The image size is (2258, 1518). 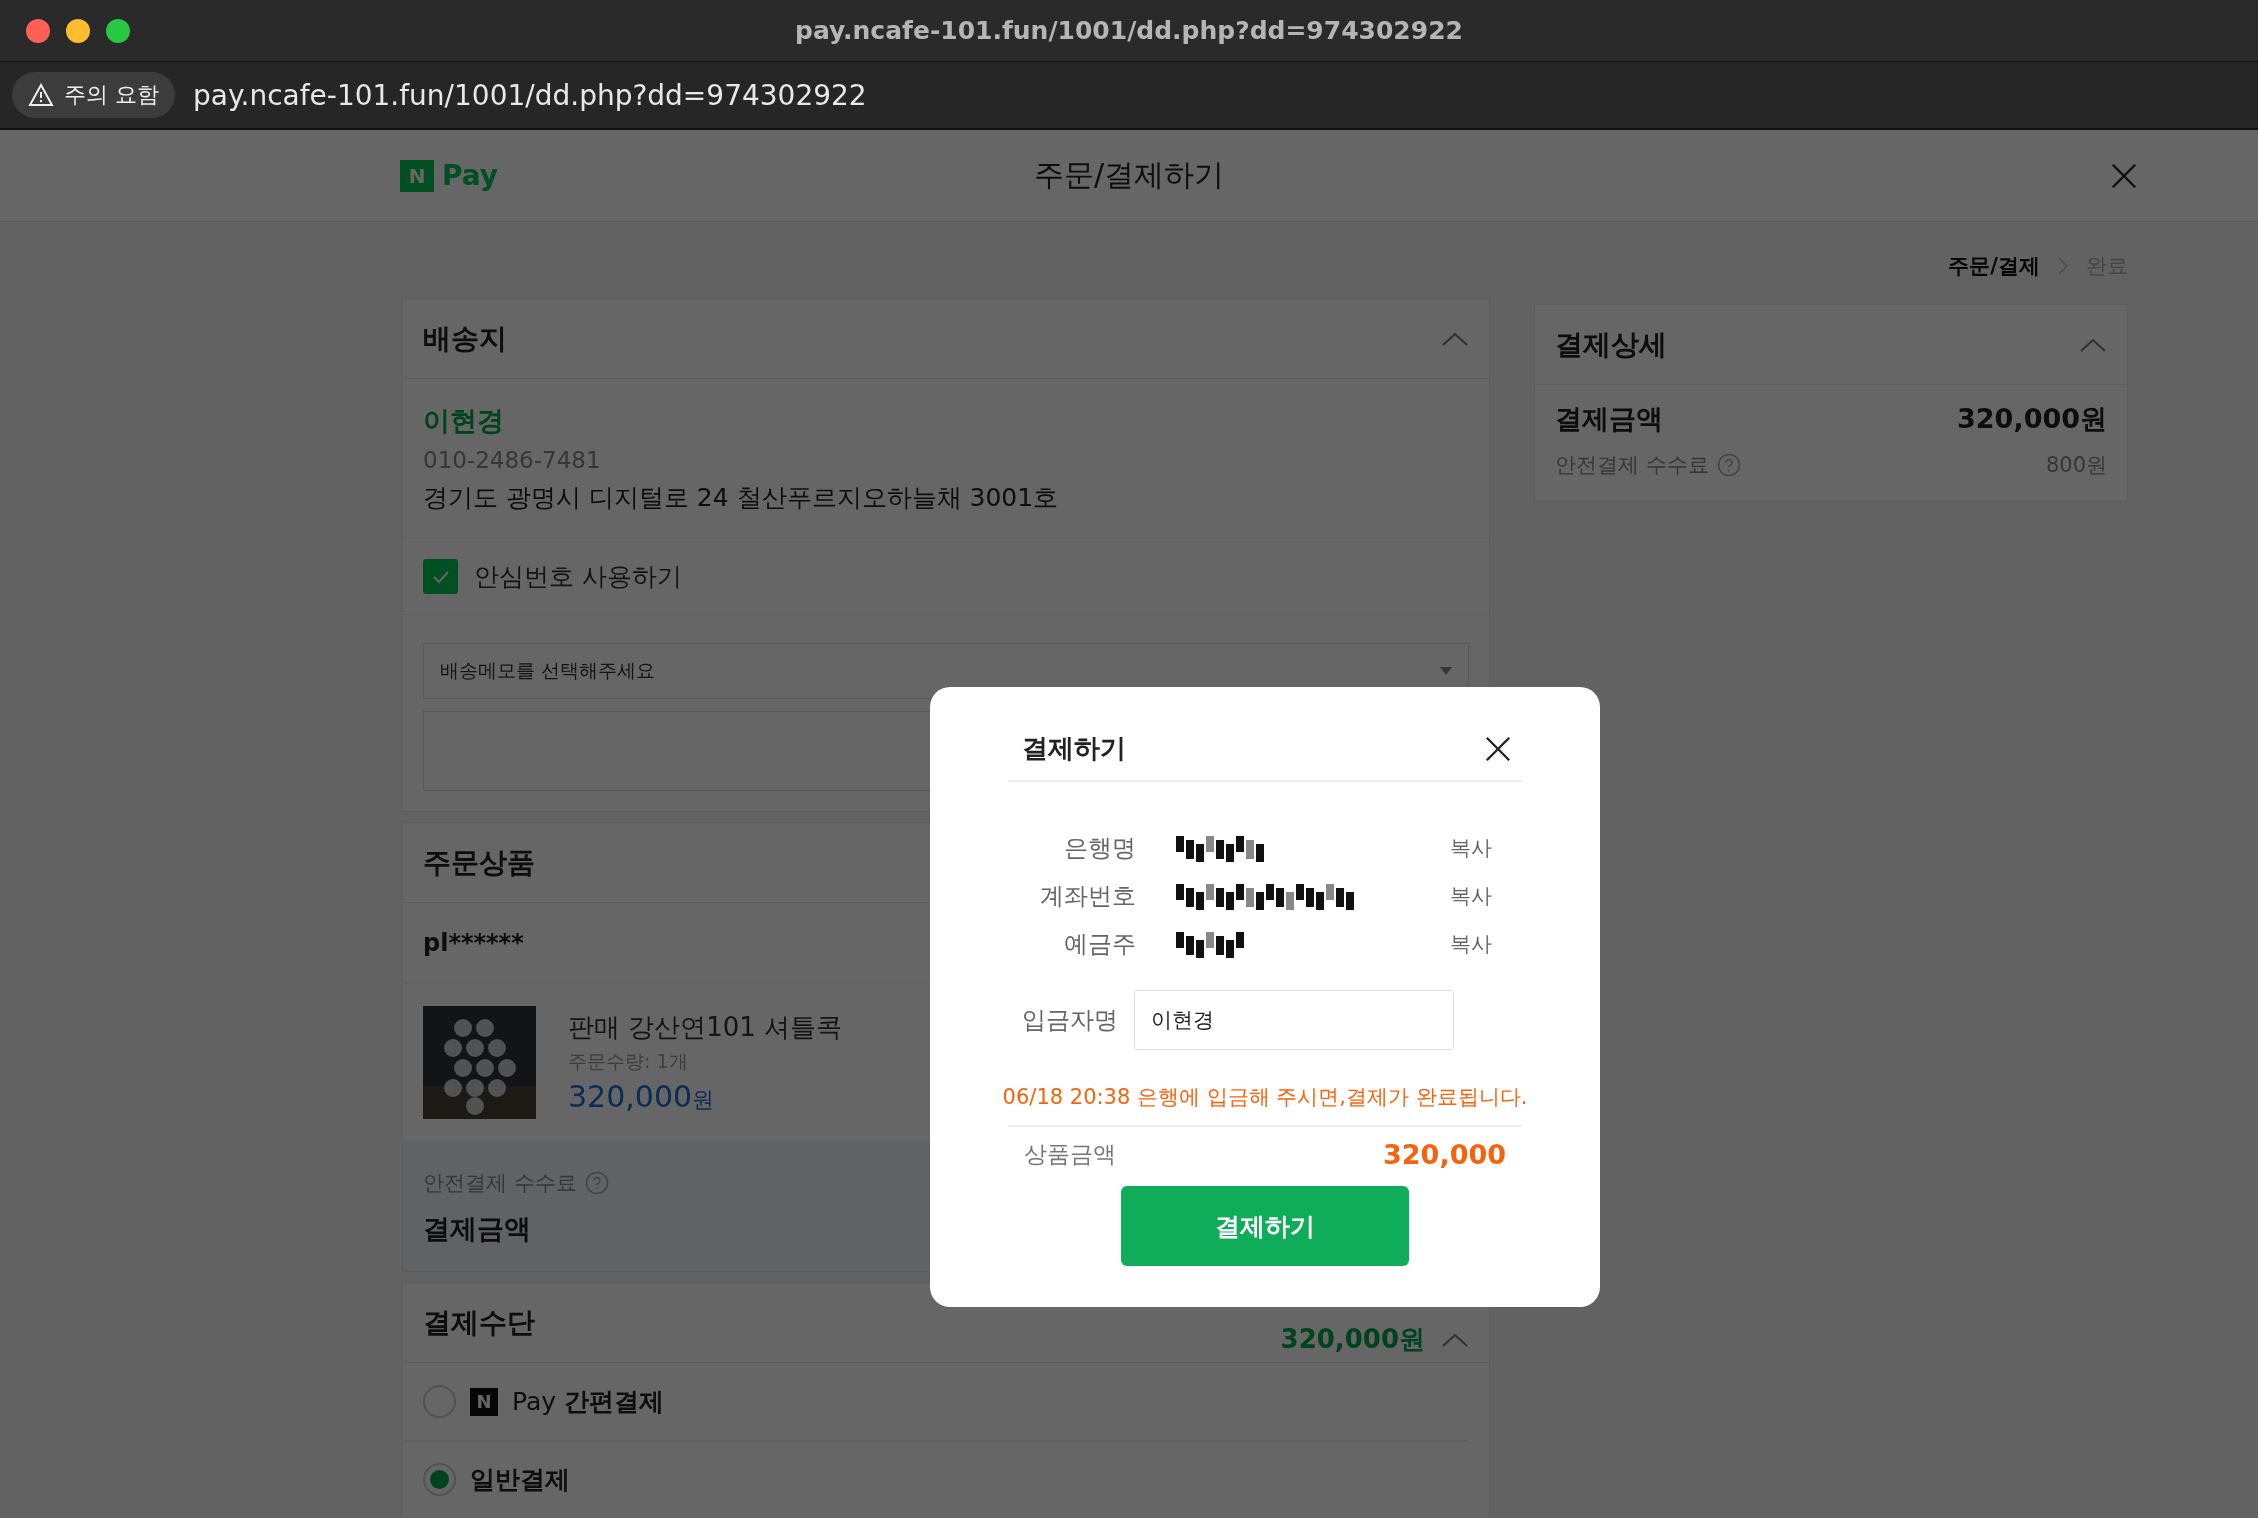 I want to click on field-label: 예금주, so click(x=1099, y=944).